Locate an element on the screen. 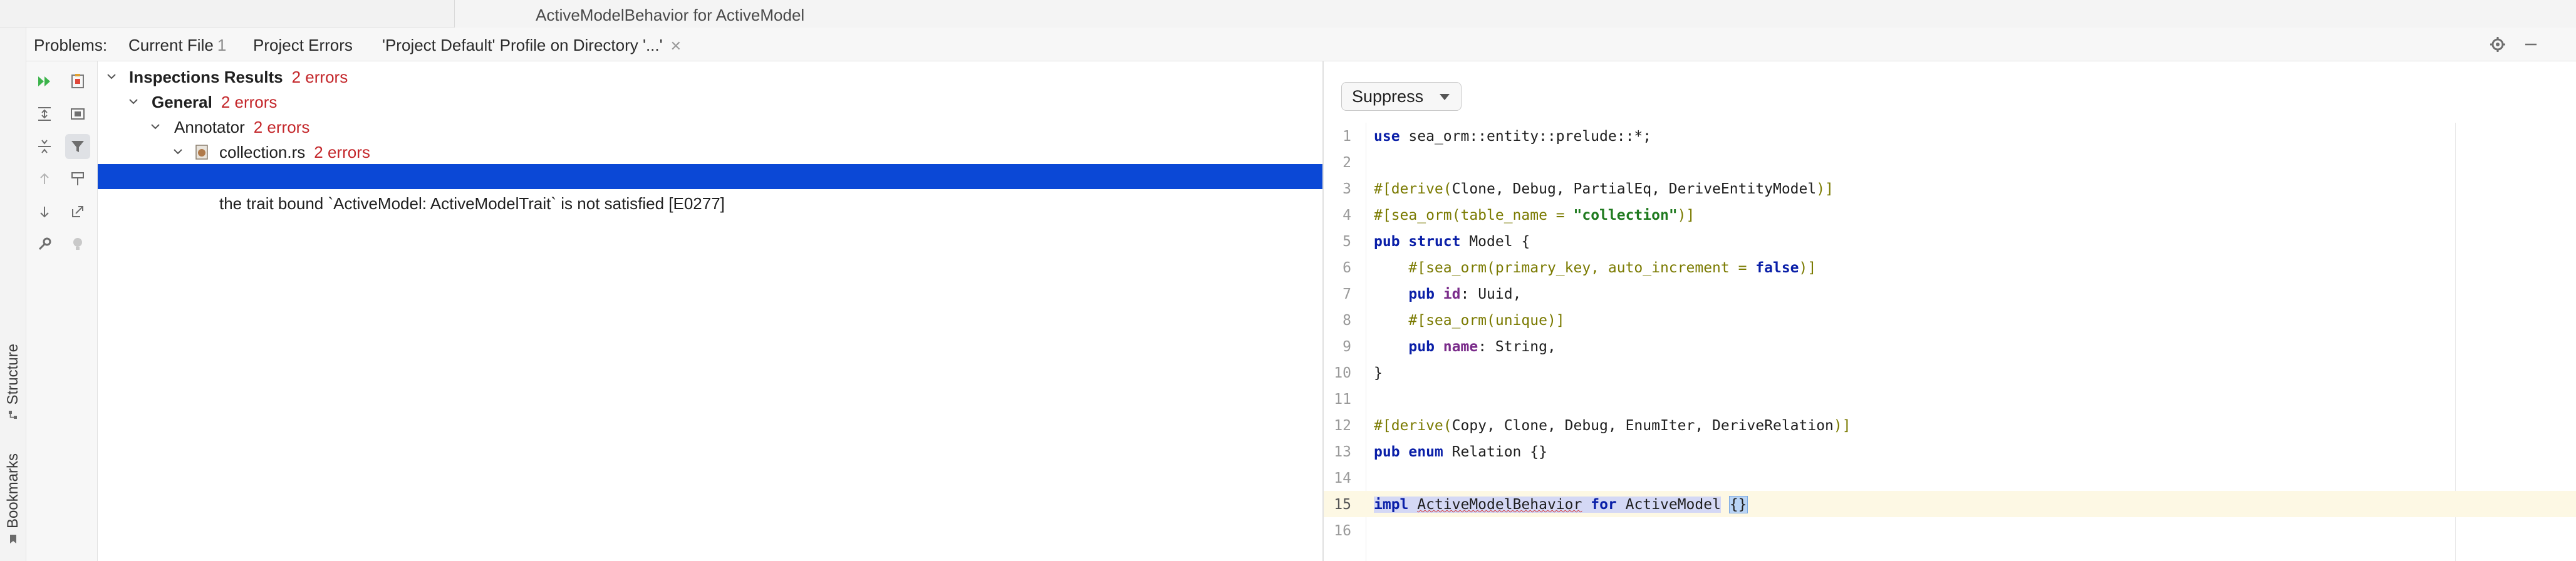 The height and width of the screenshot is (561, 2576). inspection-profile-button is located at coordinates (77, 81).